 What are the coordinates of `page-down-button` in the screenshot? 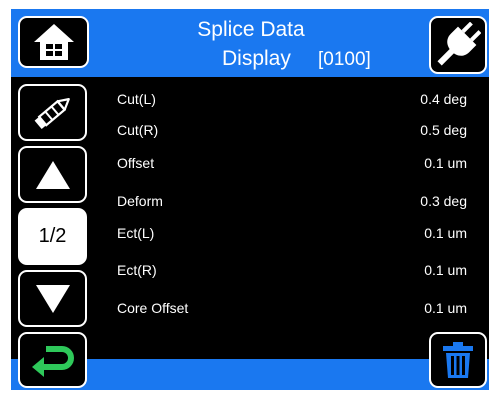 It's located at (52, 298).